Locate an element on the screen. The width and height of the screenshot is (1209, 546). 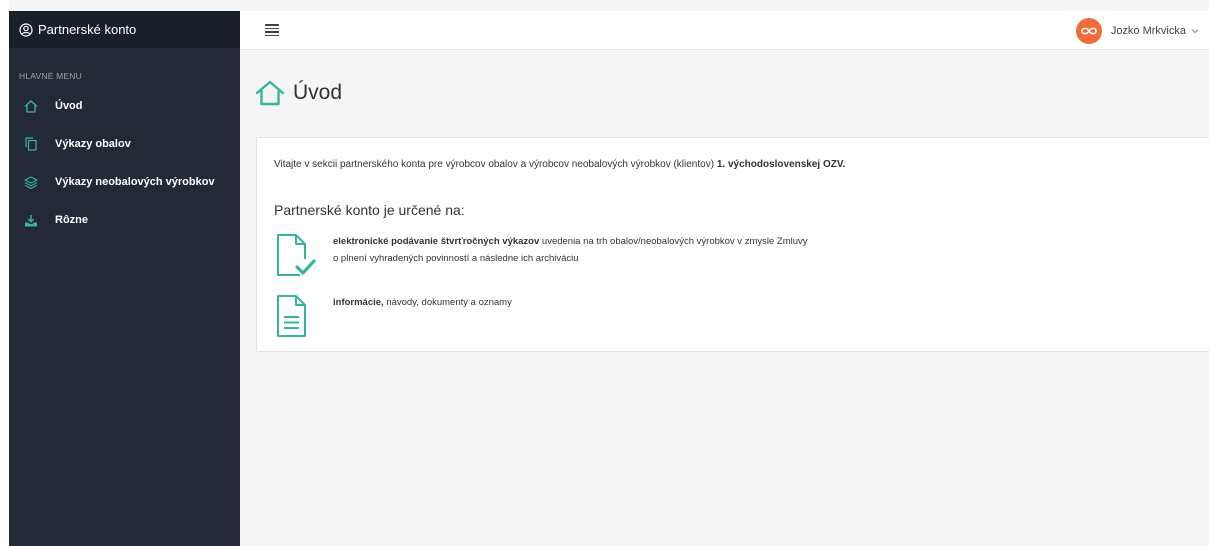
sidebar-brand: Partnerské konto is located at coordinates (124, 29).